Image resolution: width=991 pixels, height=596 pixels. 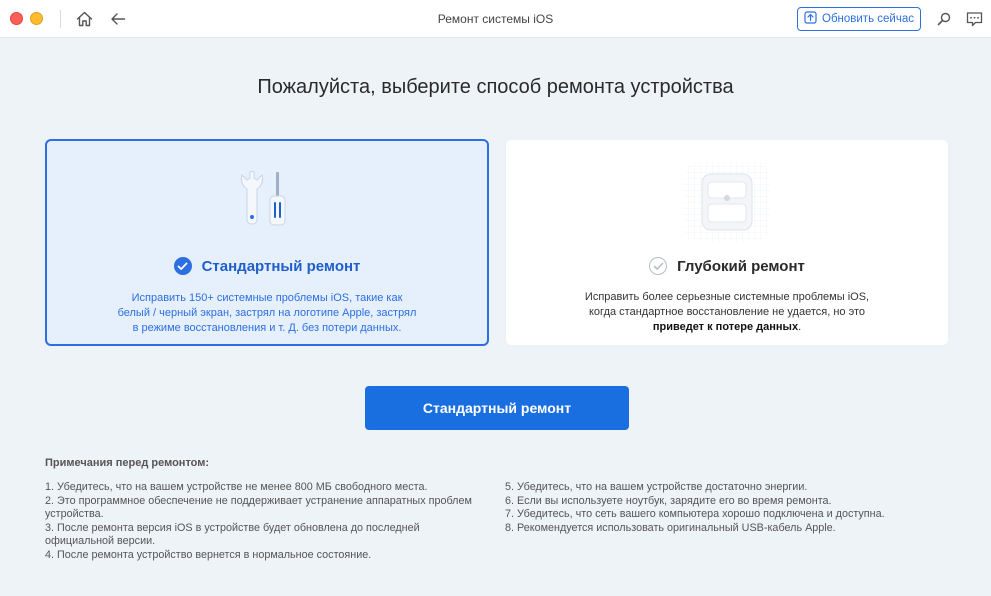 I want to click on data-loss-warning: приведет к потере данных, so click(x=725, y=327).